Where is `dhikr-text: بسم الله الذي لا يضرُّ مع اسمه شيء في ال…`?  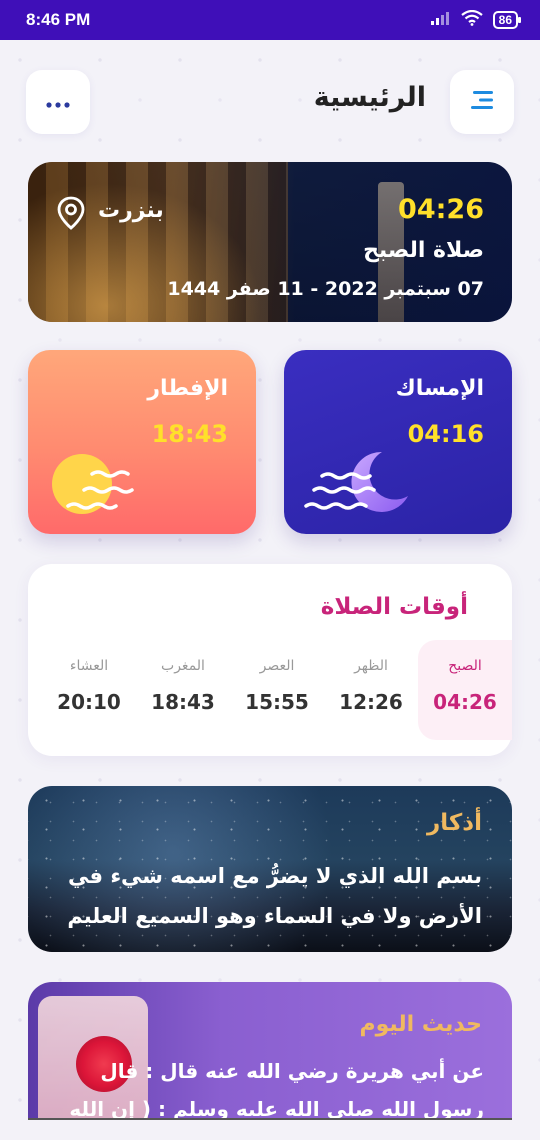
dhikr-text: بسم الله الذي لا يضرُّ مع اسمه شيء في ال… is located at coordinates (274, 896).